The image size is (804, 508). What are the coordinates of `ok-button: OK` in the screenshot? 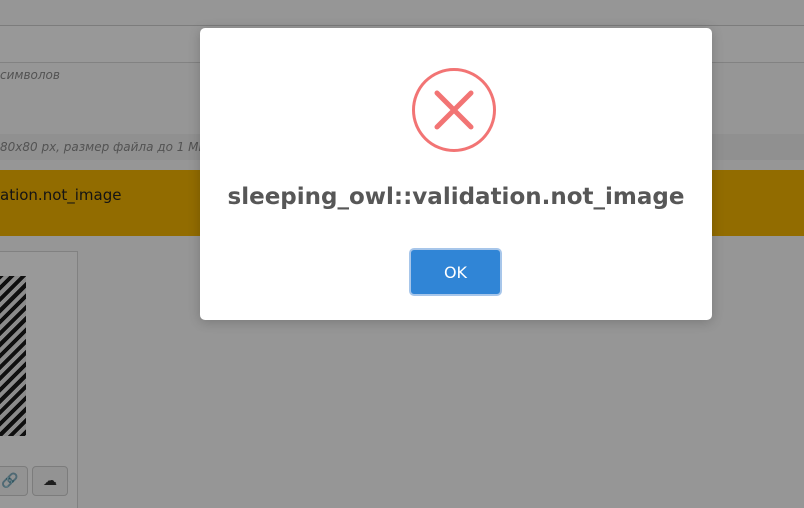 It's located at (455, 272).